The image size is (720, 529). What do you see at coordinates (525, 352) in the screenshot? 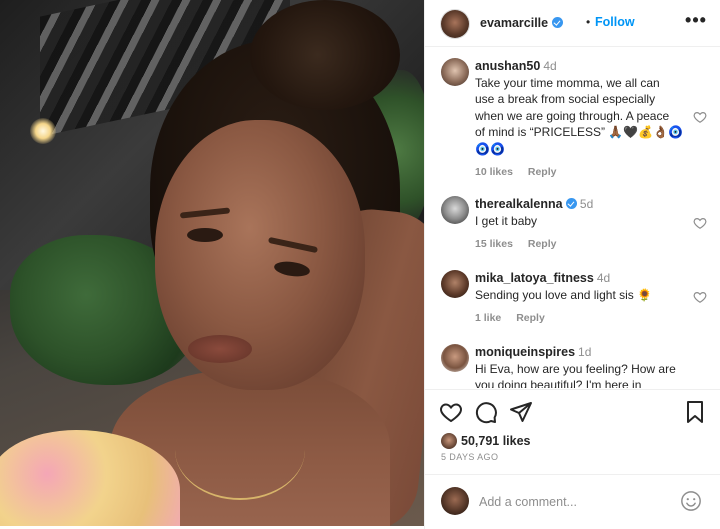
I see `commenter-username: moniqueinspires` at bounding box center [525, 352].